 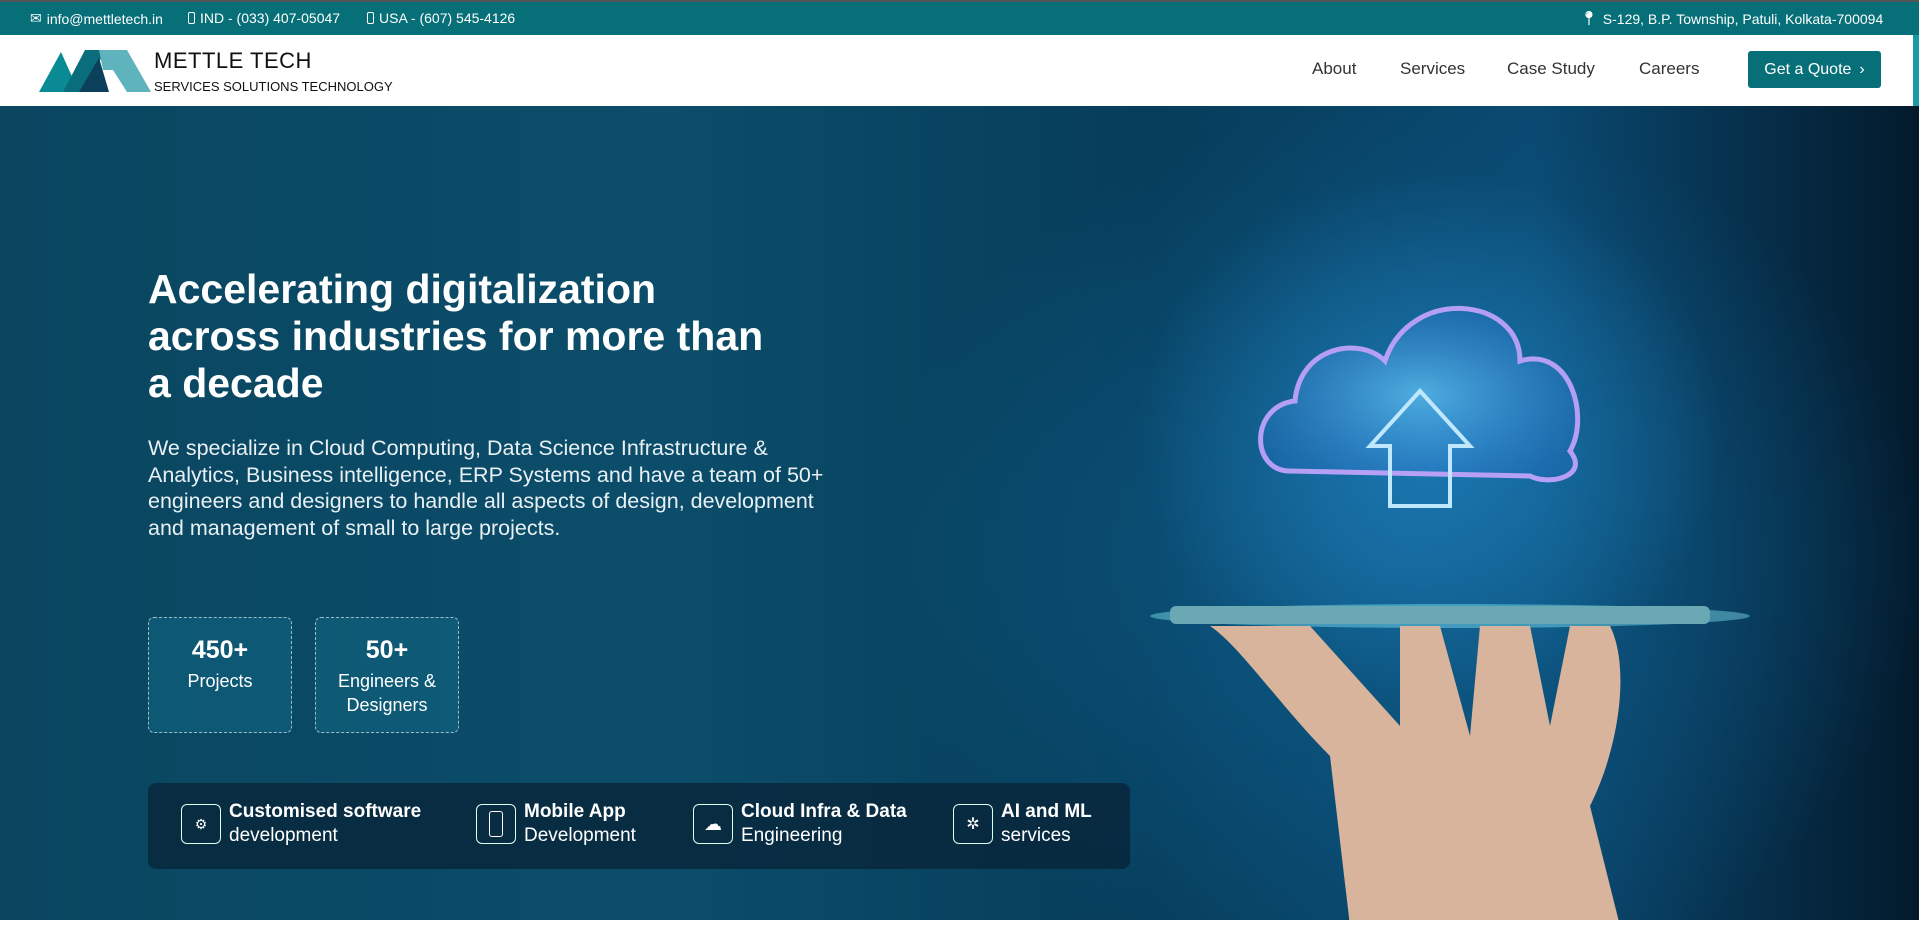 What do you see at coordinates (575, 811) in the screenshot?
I see `service-title: Mobile App` at bounding box center [575, 811].